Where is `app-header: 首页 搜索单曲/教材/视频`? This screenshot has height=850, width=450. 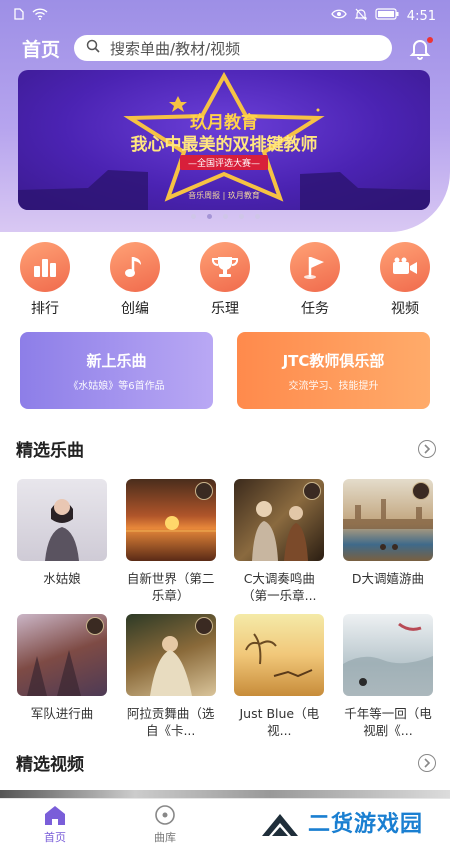
app-header: 首页 搜索单曲/教材/视频 is located at coordinates (225, 48).